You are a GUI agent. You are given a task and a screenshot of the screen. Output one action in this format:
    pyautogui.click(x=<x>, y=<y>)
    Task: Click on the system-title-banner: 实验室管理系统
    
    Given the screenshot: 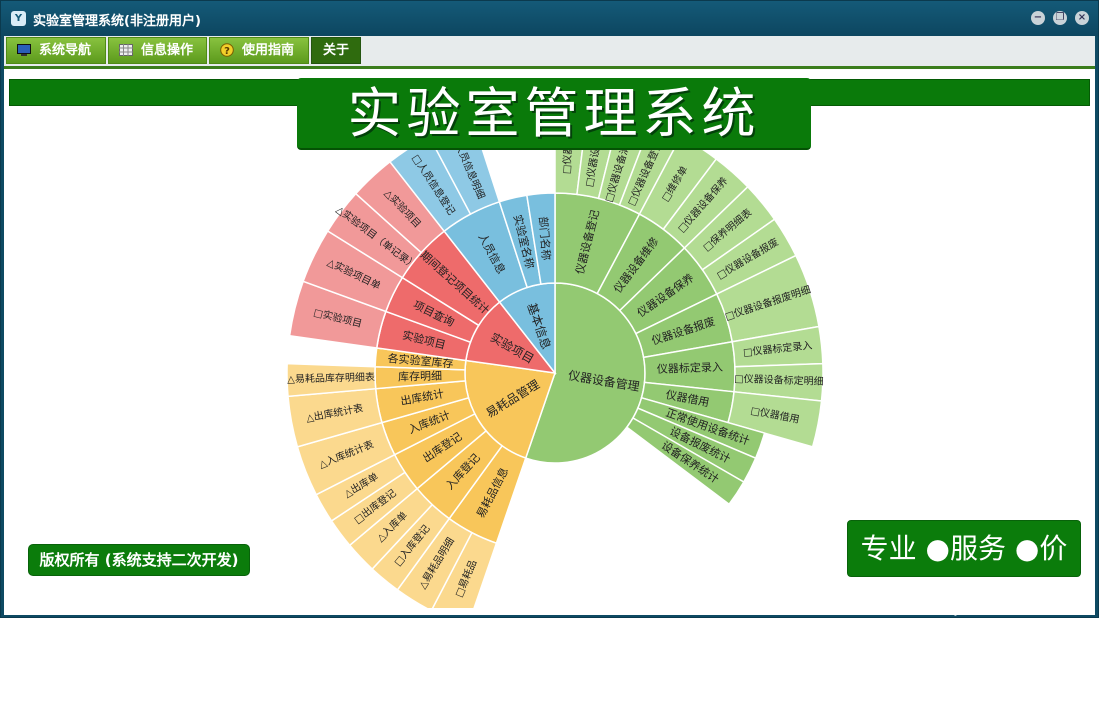 What is the action you would take?
    pyautogui.click(x=554, y=114)
    